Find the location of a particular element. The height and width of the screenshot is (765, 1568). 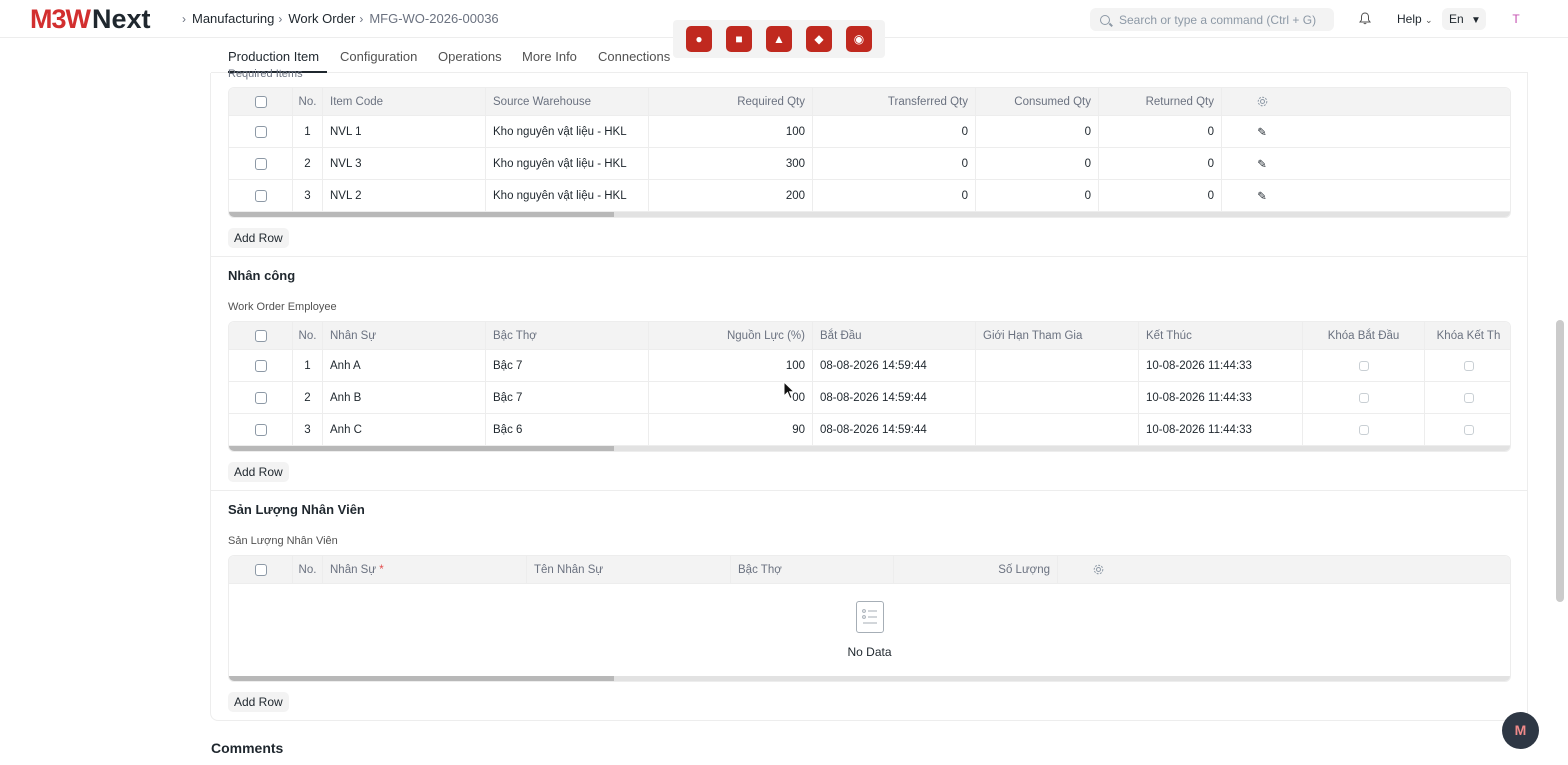

item-code-cell: NVL 2 is located at coordinates (404, 195).